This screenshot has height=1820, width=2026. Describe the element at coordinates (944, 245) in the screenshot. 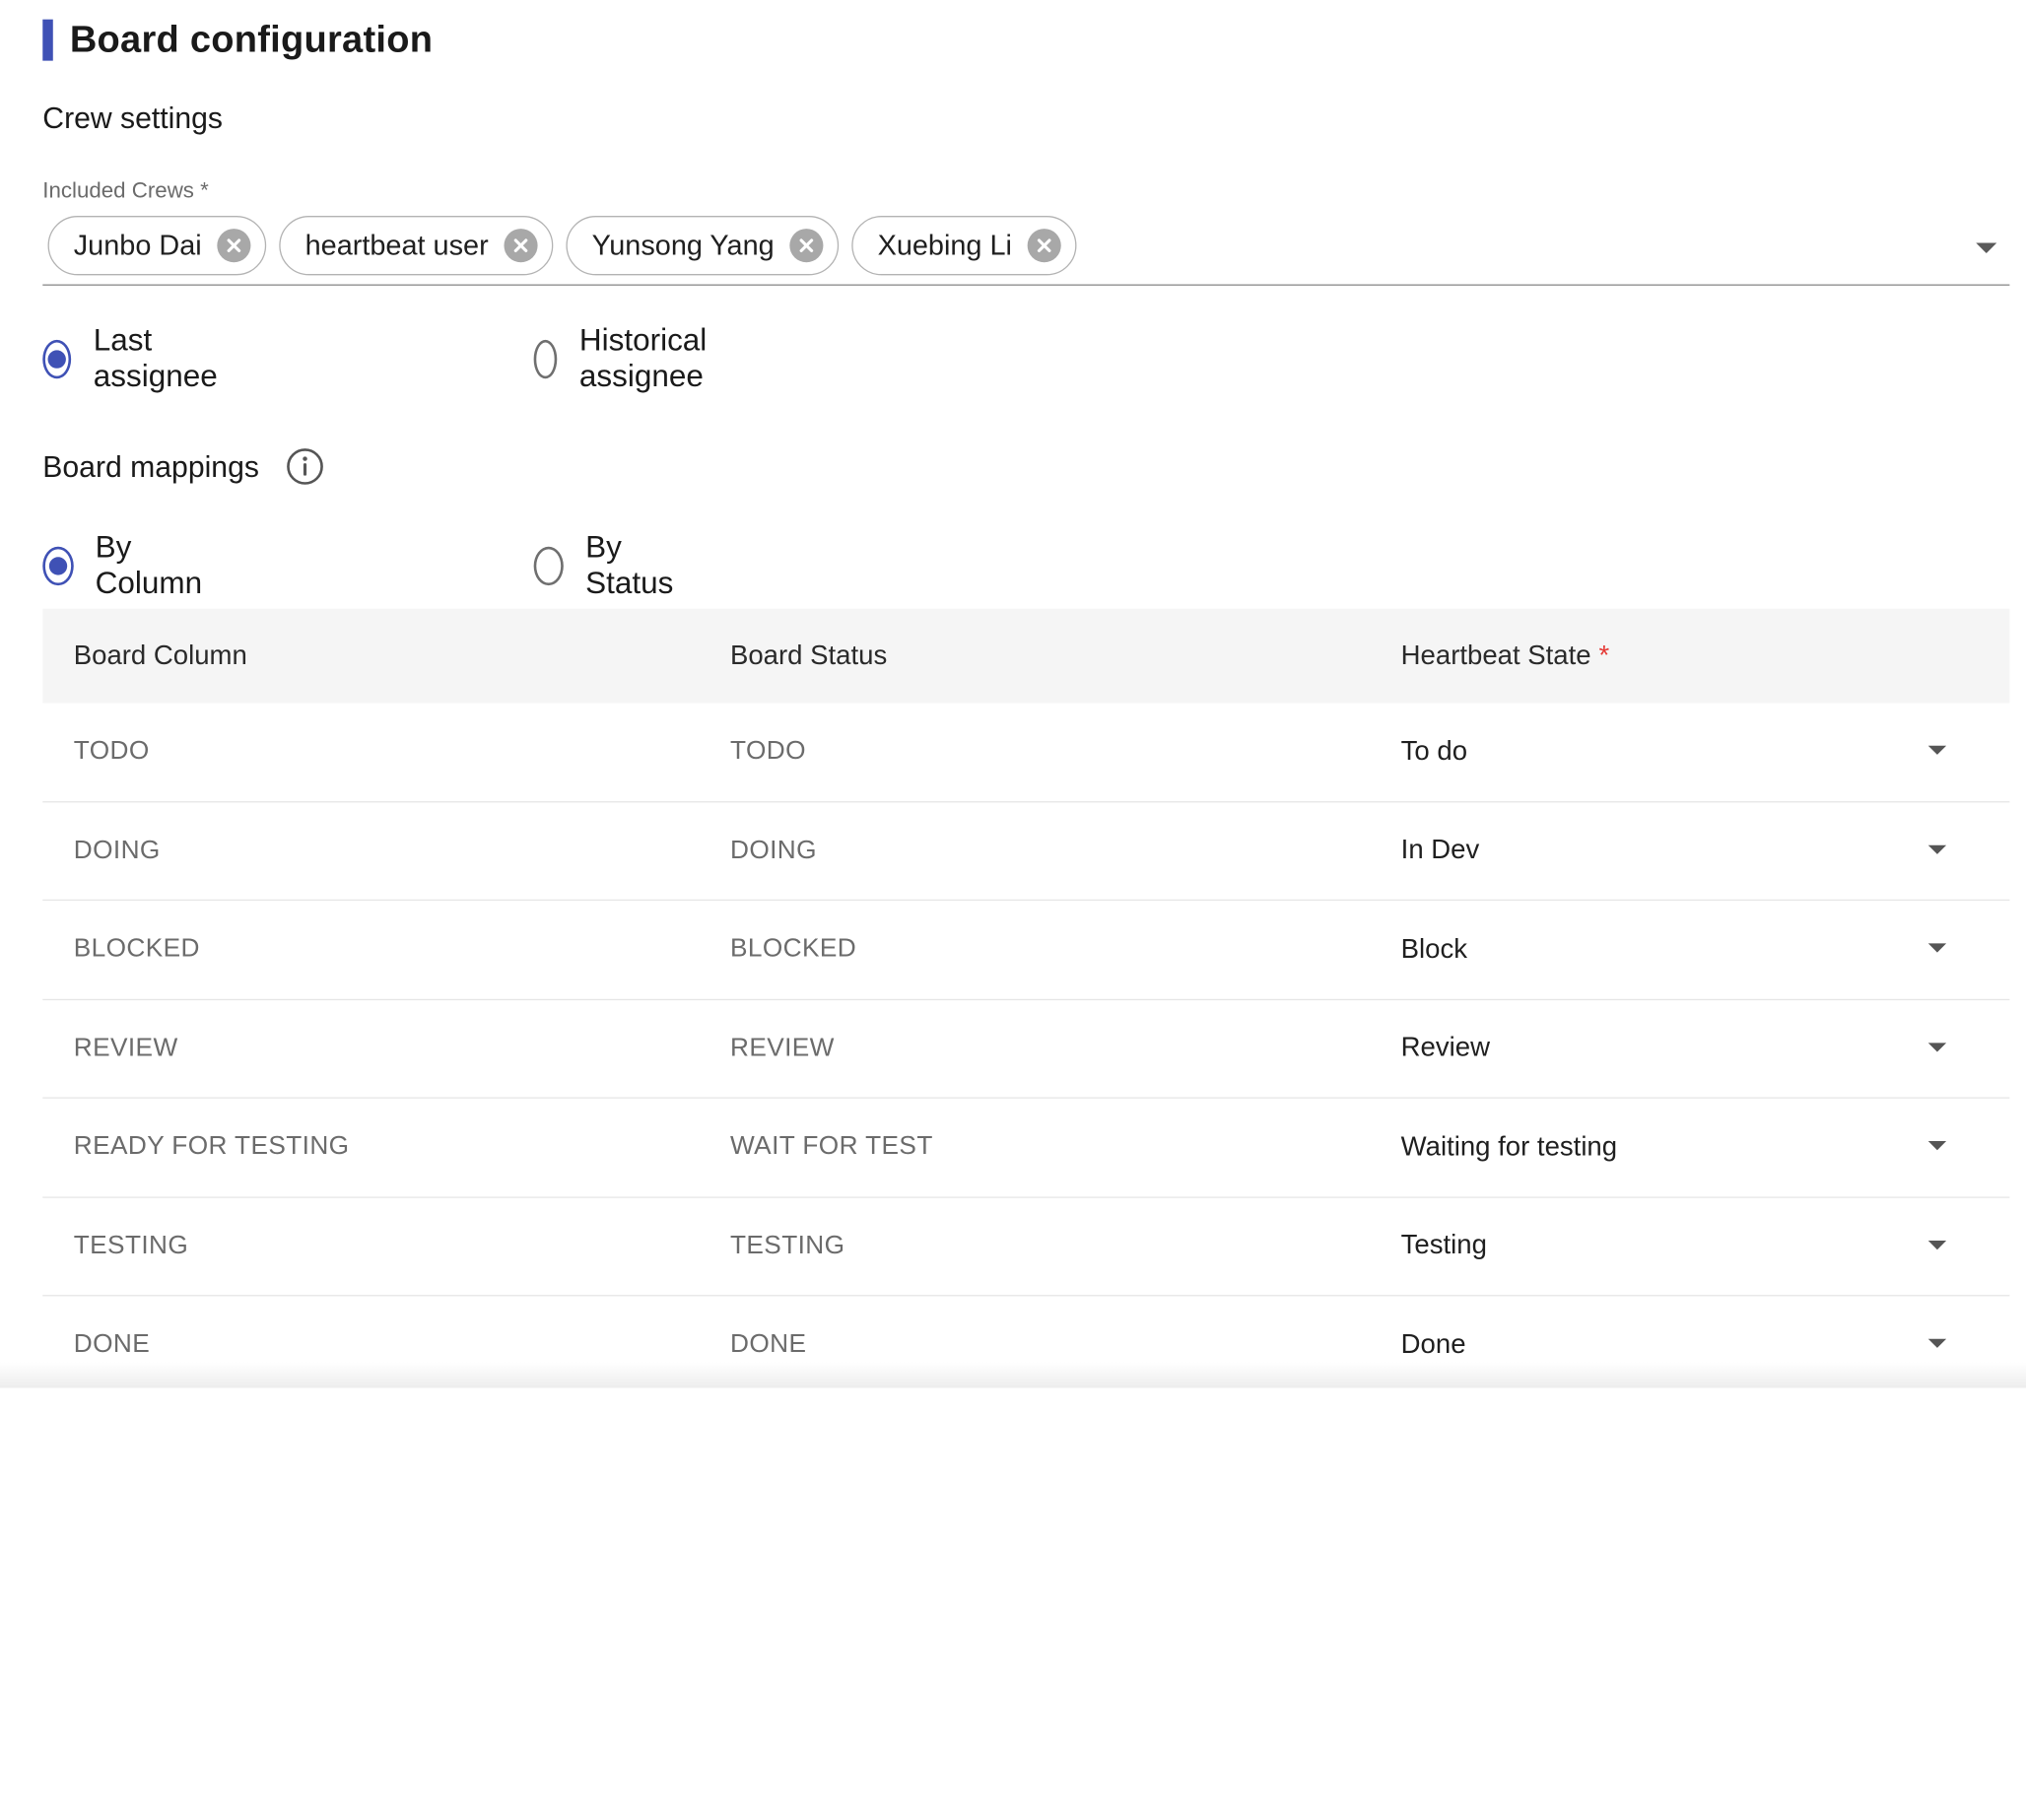

I see `crew-chip-label: Xuebing Li` at that location.